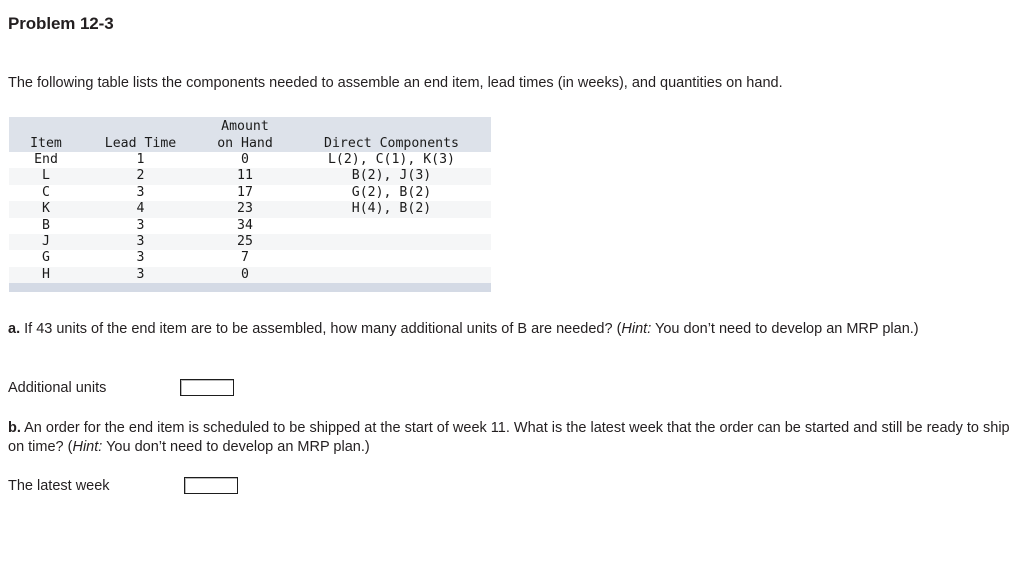 The height and width of the screenshot is (566, 1024). I want to click on answer-row-latest-week: The latest week, so click(123, 485).